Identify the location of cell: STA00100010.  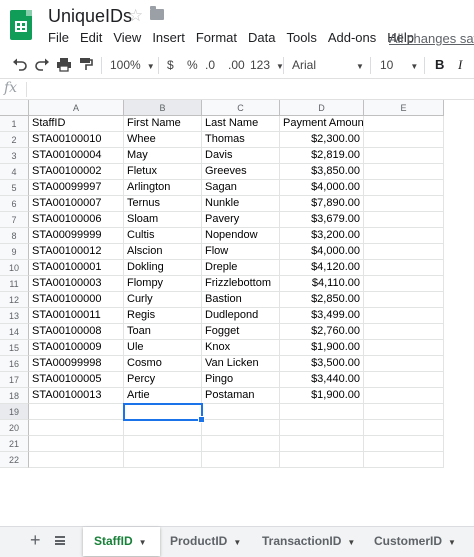
(76, 140).